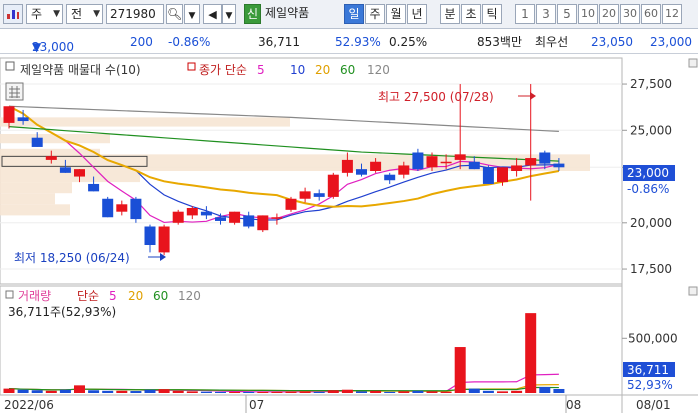 This screenshot has height=416, width=698. I want to click on interval-1-label: 1, so click(525, 14).